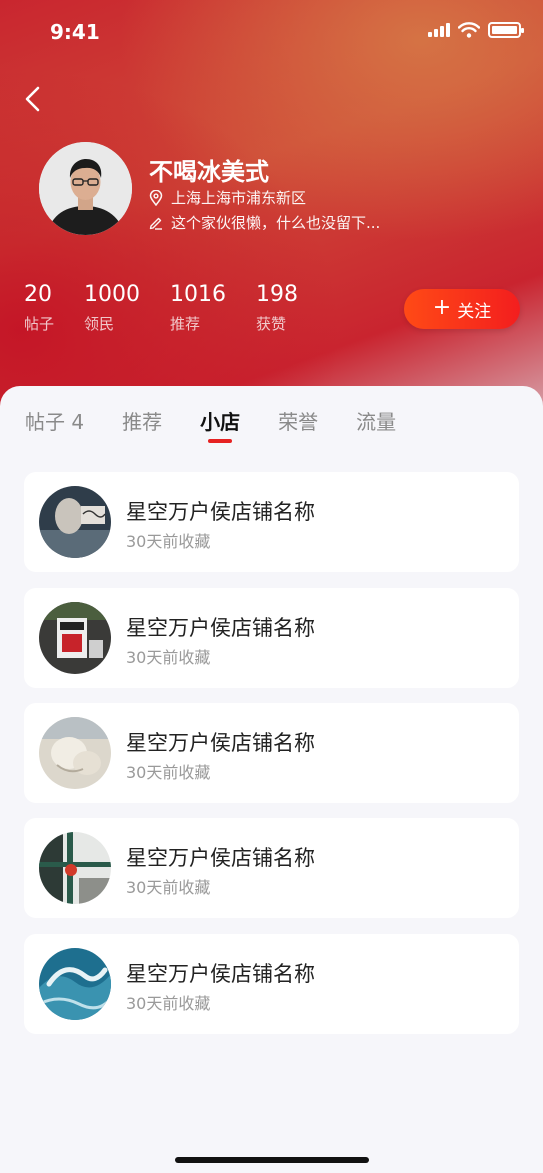 This screenshot has height=1173, width=543. I want to click on stat-recommend: 1016 推荐, so click(198, 308).